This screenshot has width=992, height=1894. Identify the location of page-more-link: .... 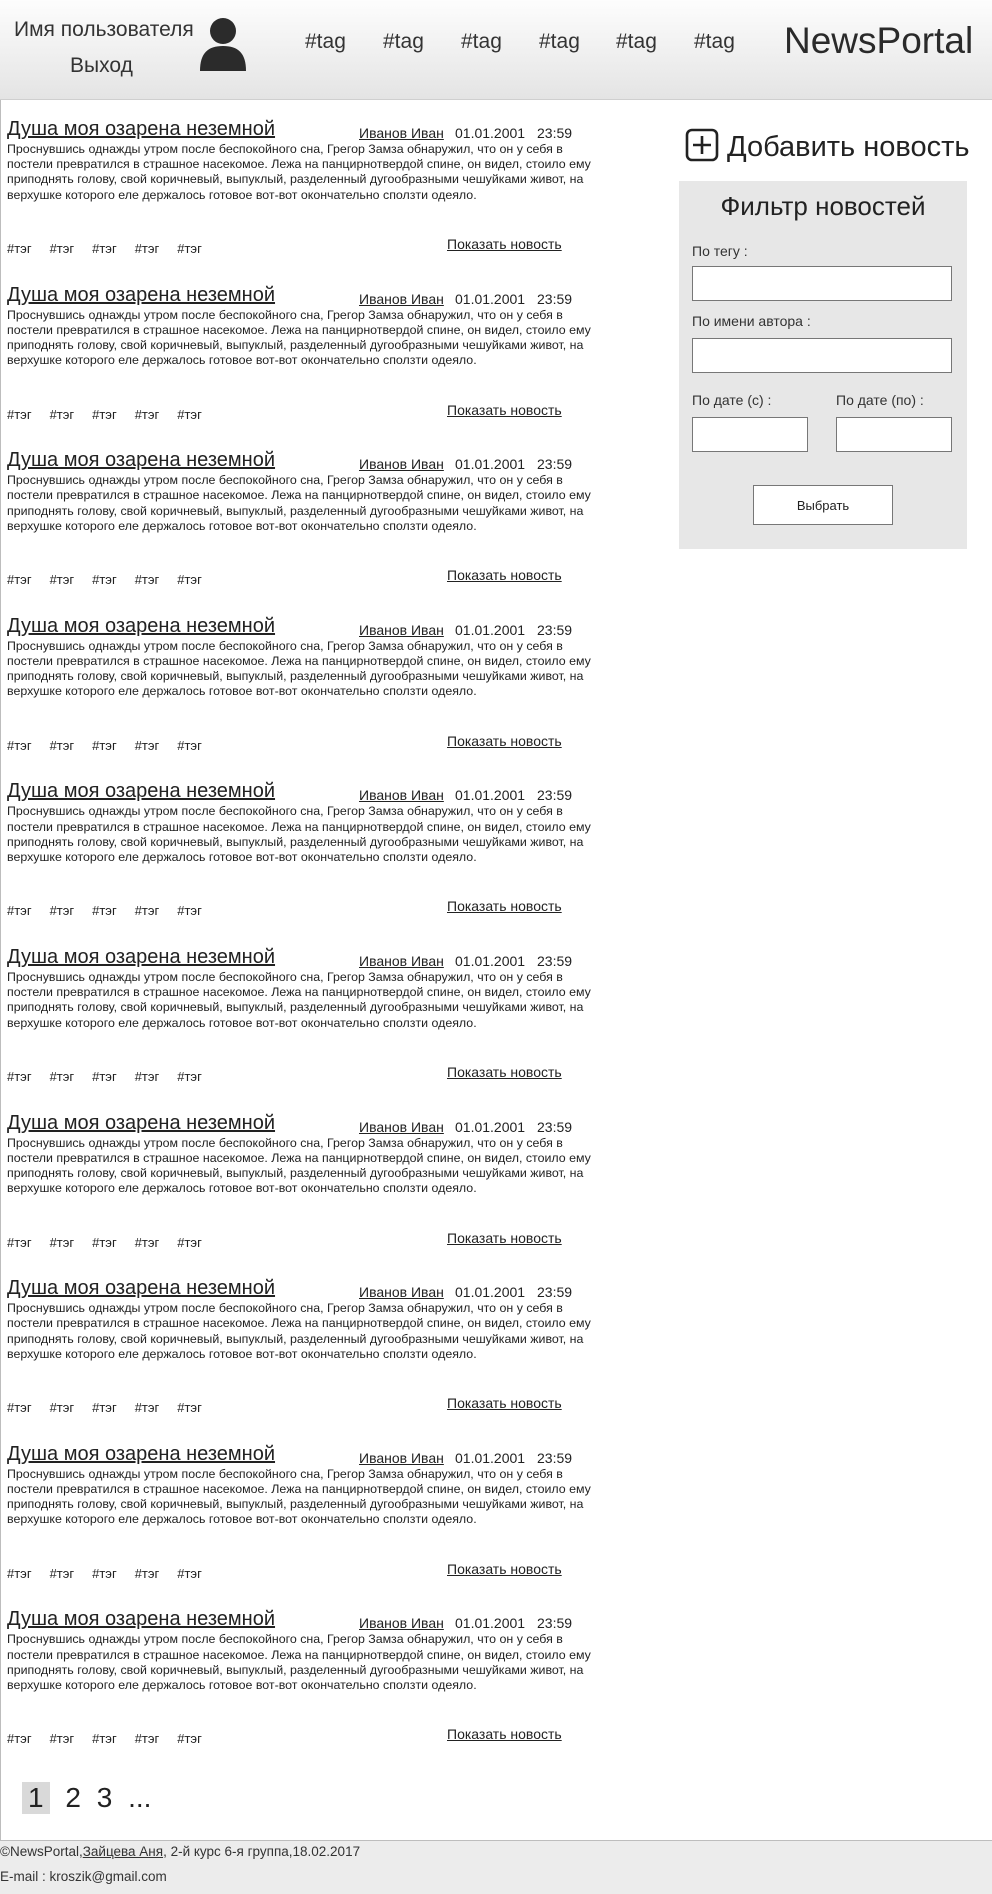
(139, 1798).